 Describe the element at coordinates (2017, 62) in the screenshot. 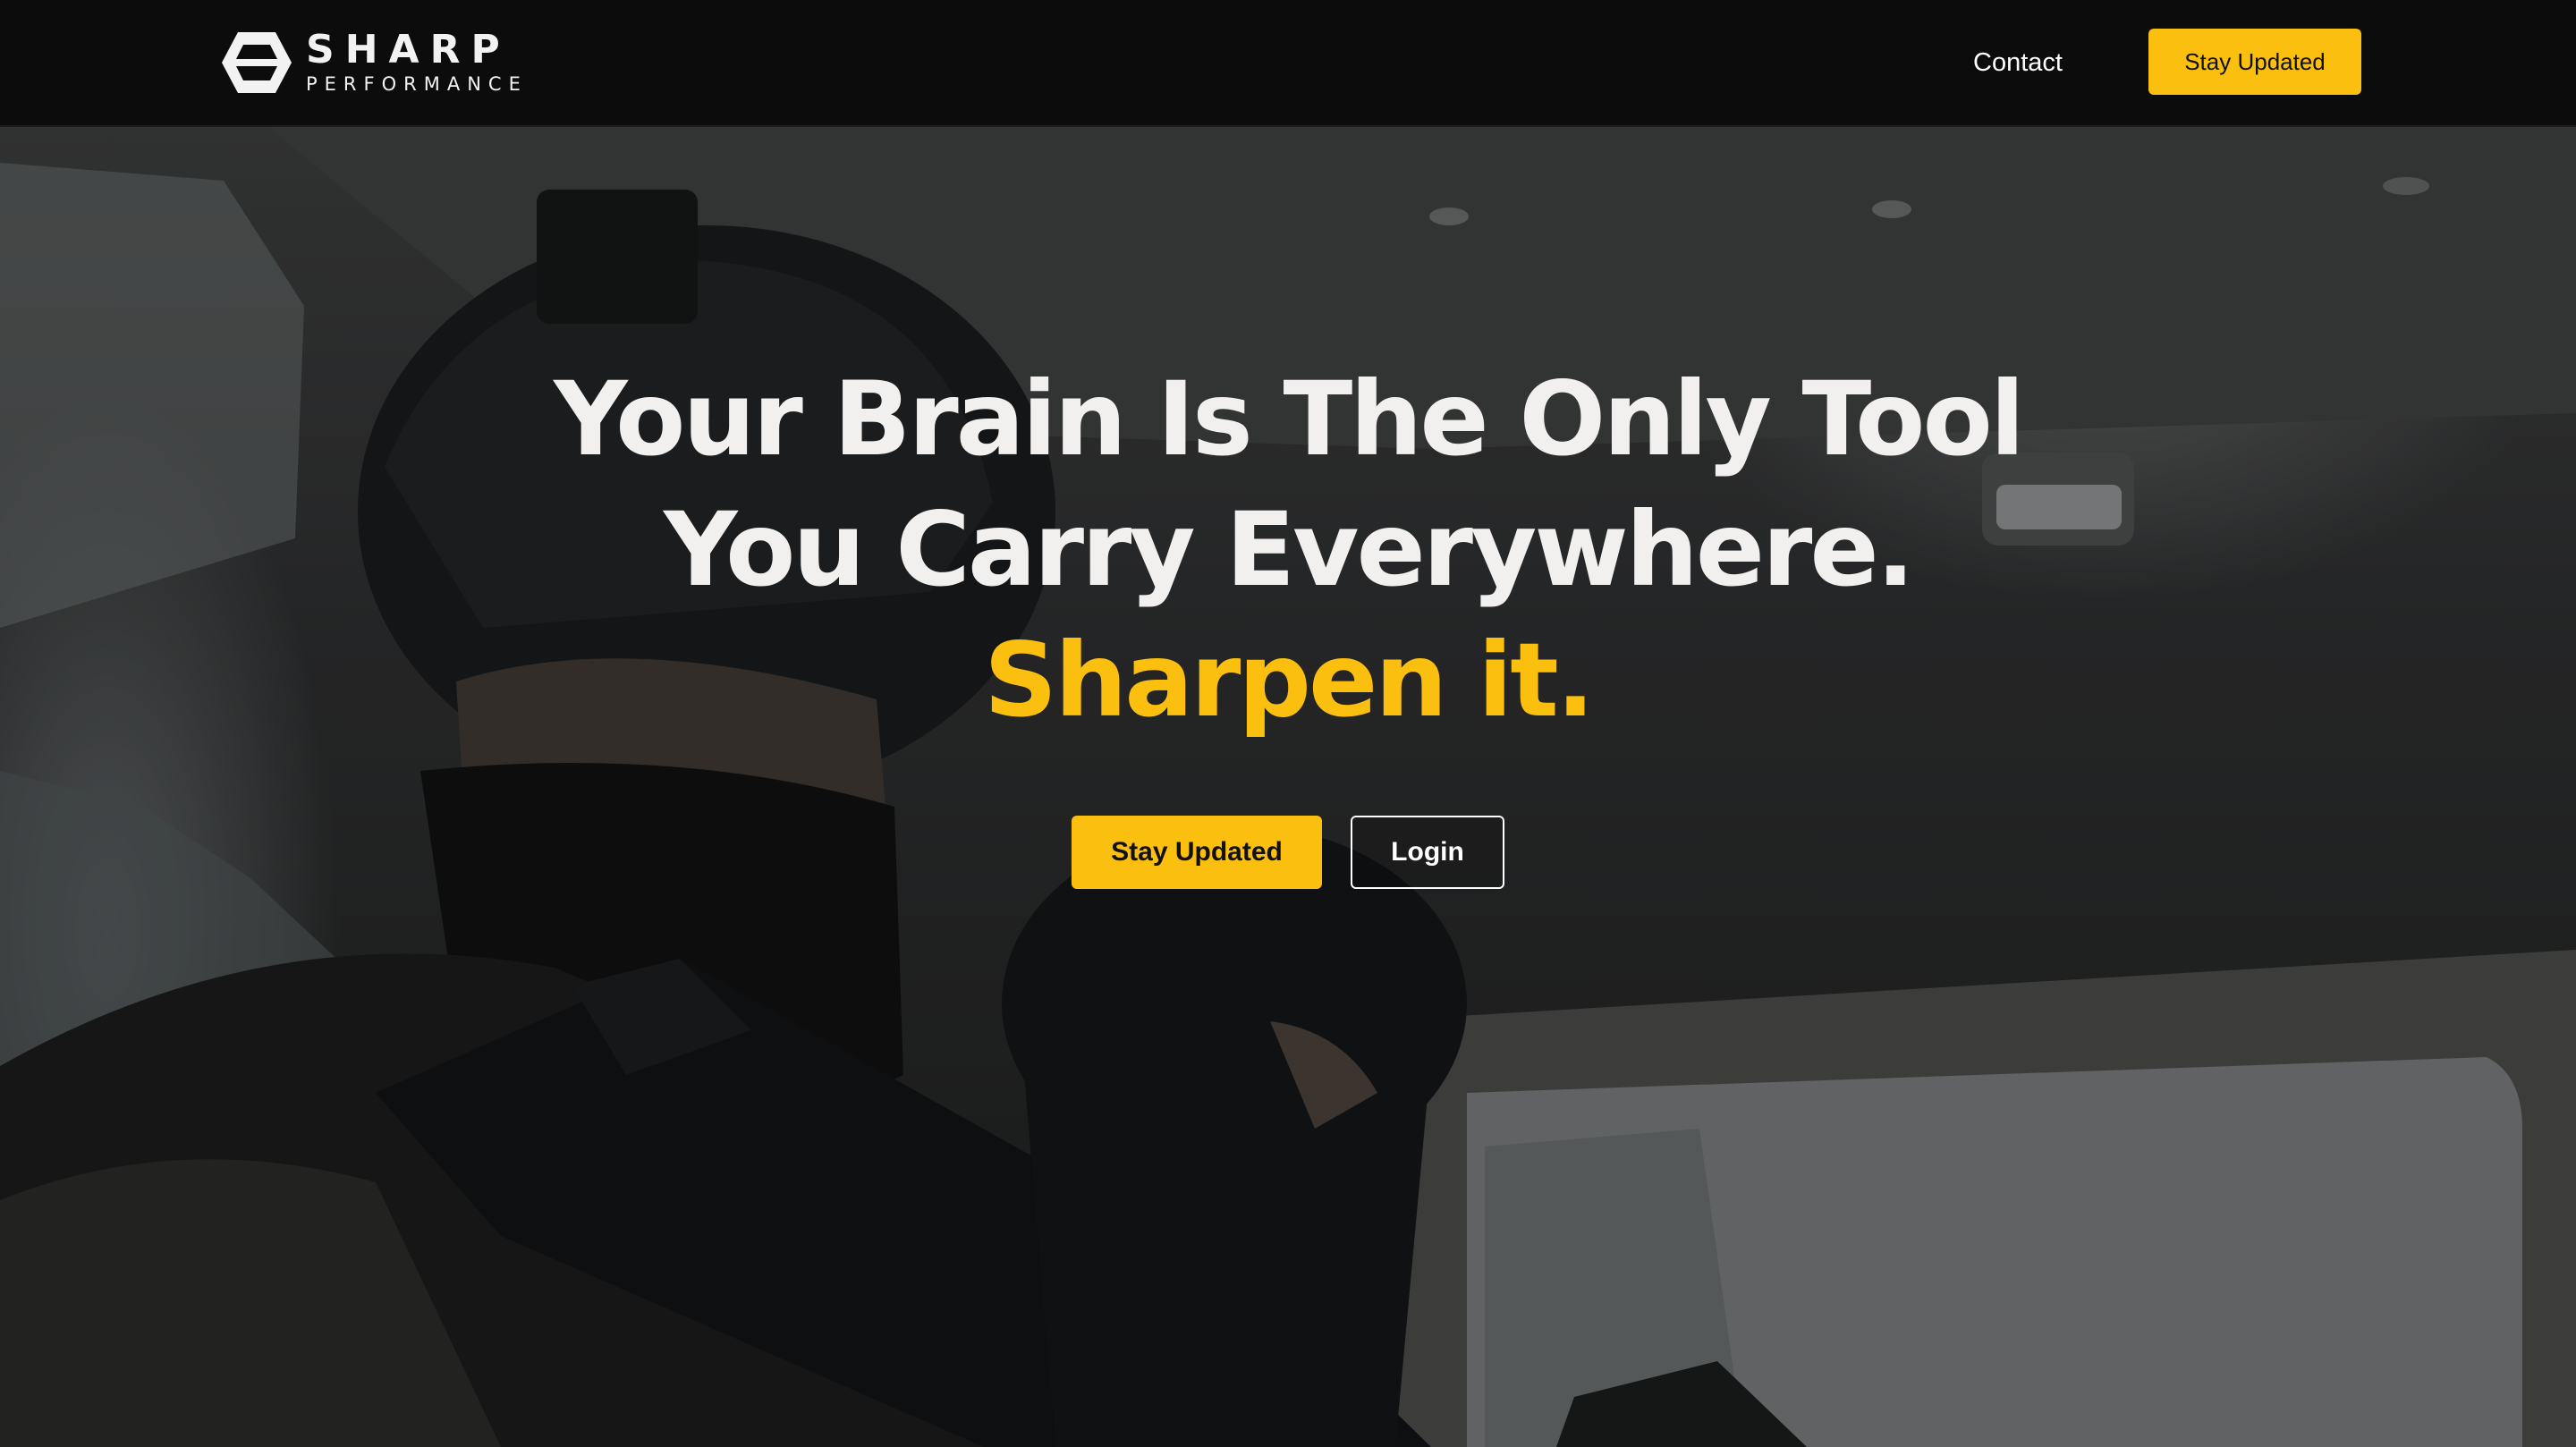

I see `nav-contact-link: Contact` at that location.